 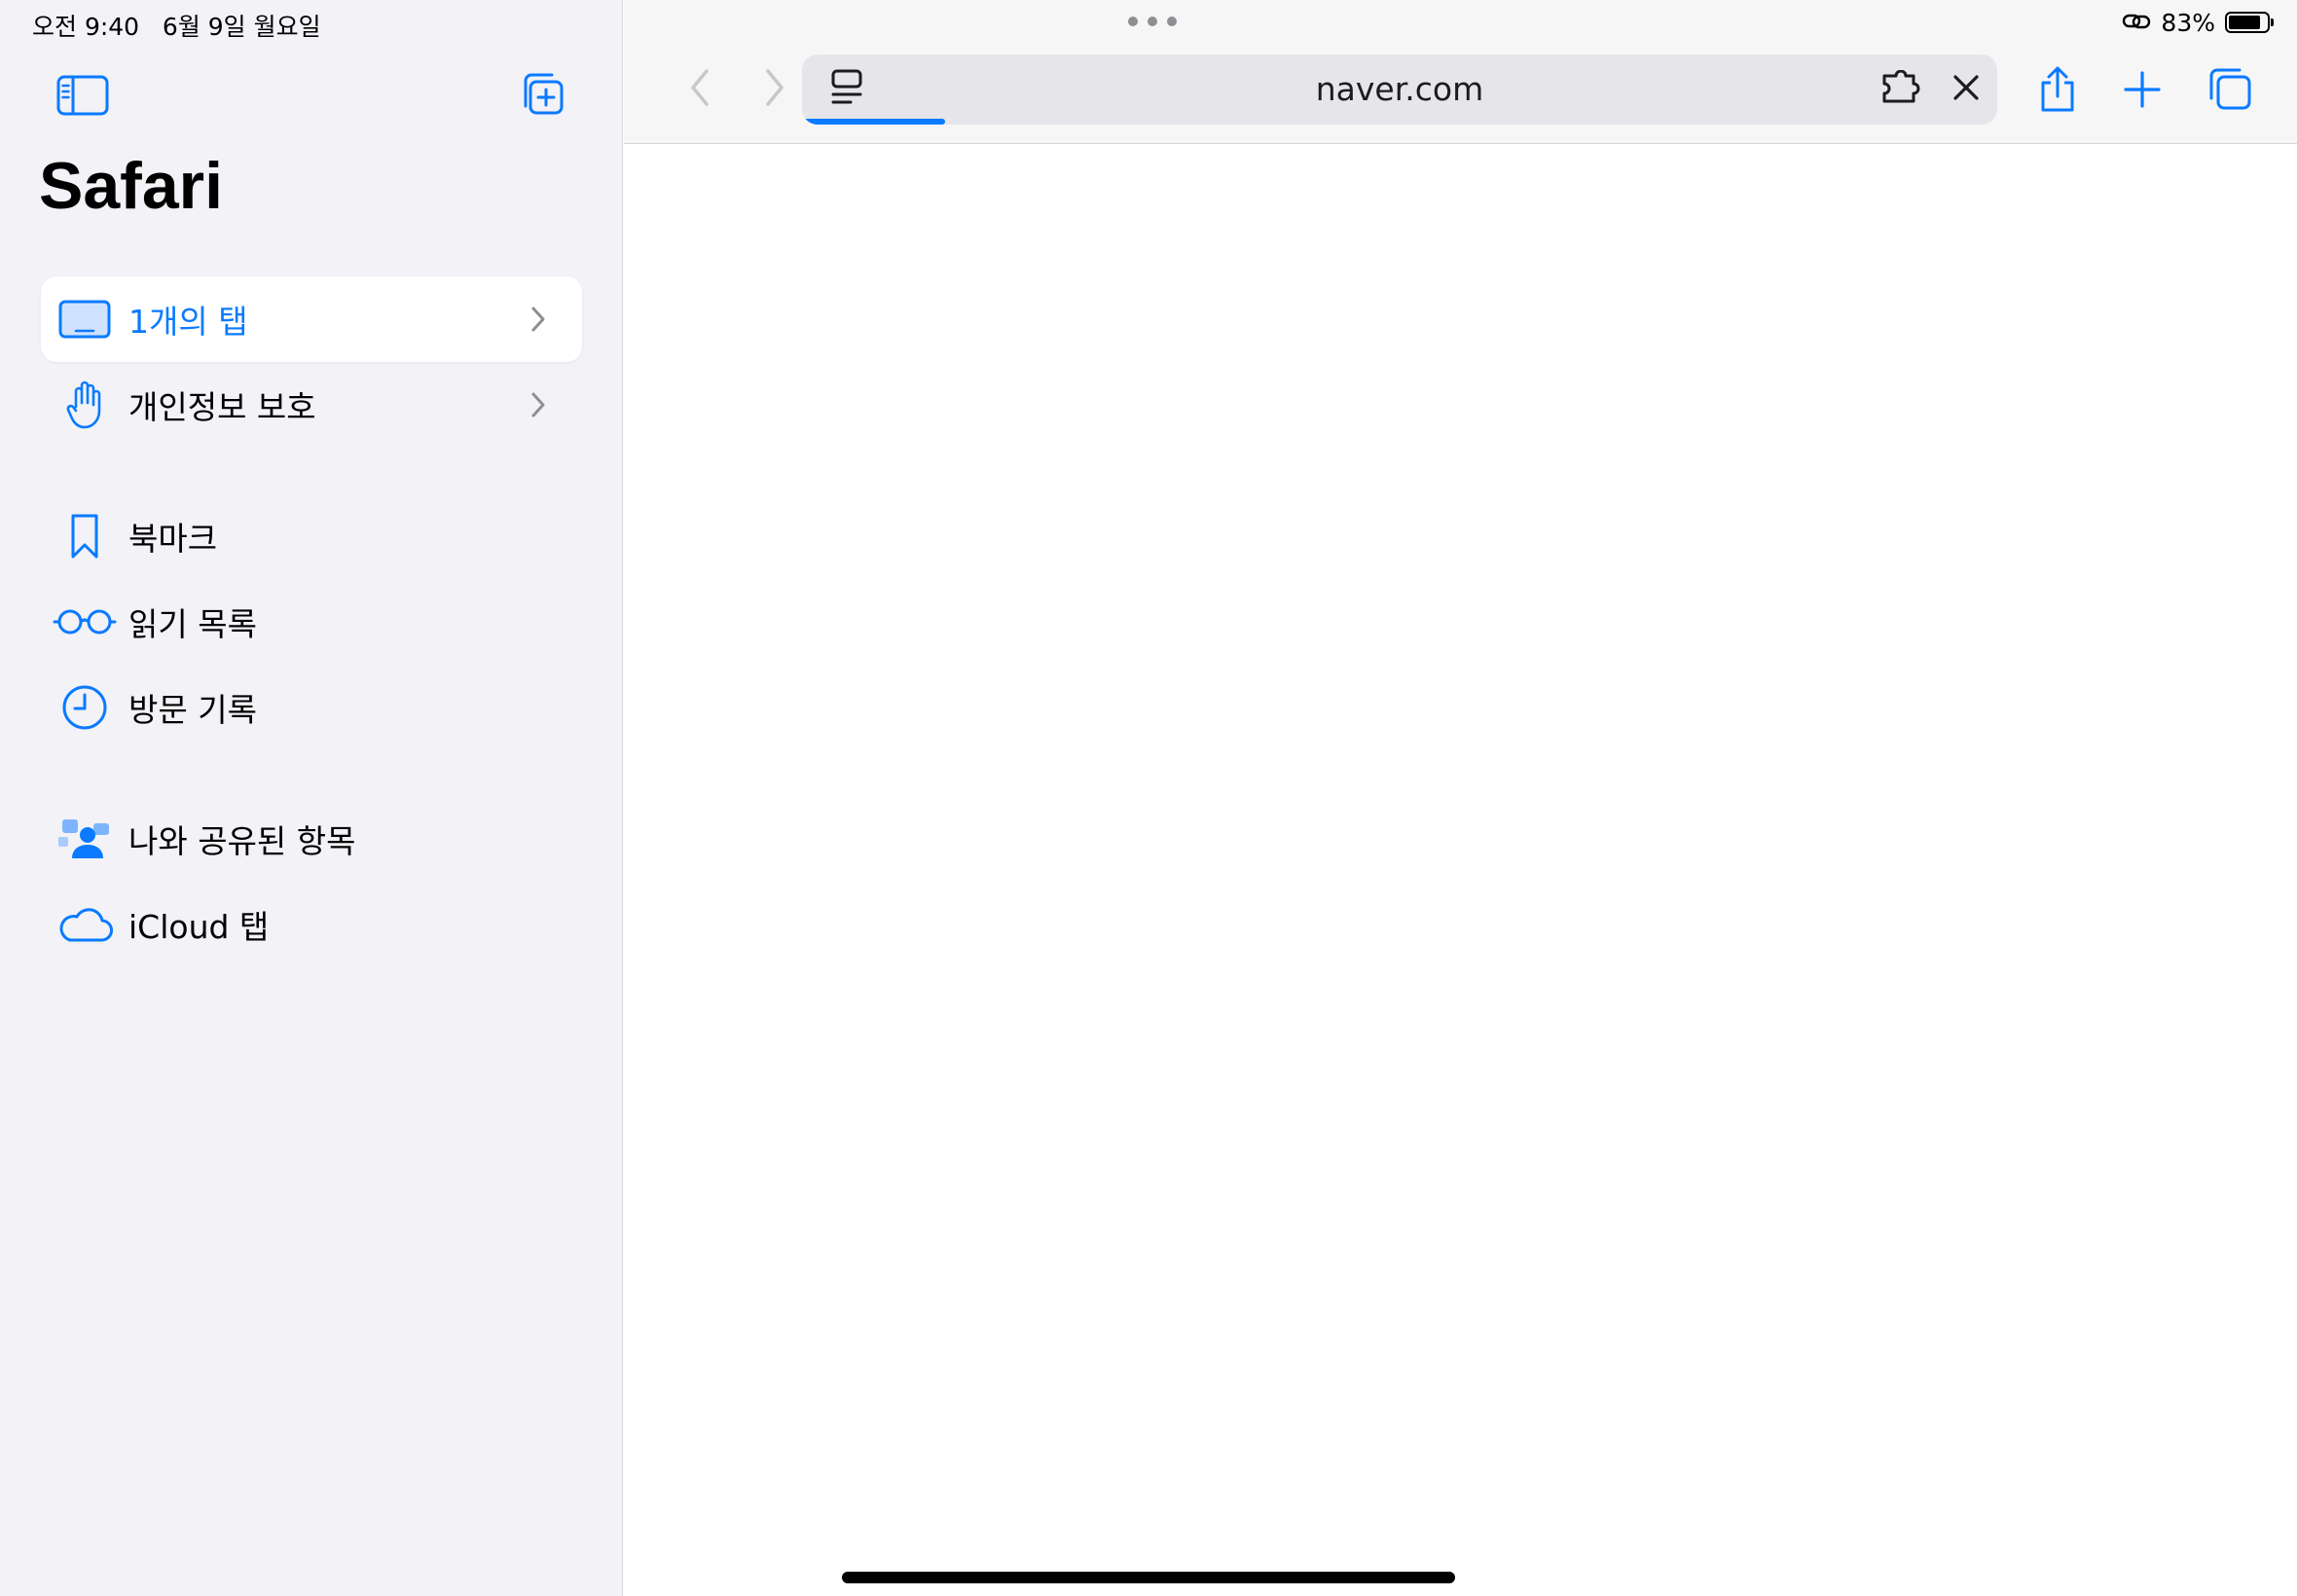 I want to click on battery-icon, so click(x=2250, y=22).